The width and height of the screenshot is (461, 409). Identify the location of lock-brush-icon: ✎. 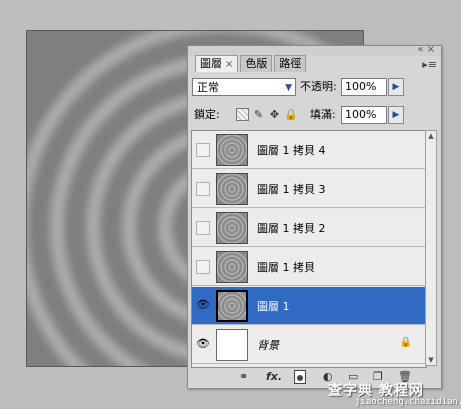
(258, 114).